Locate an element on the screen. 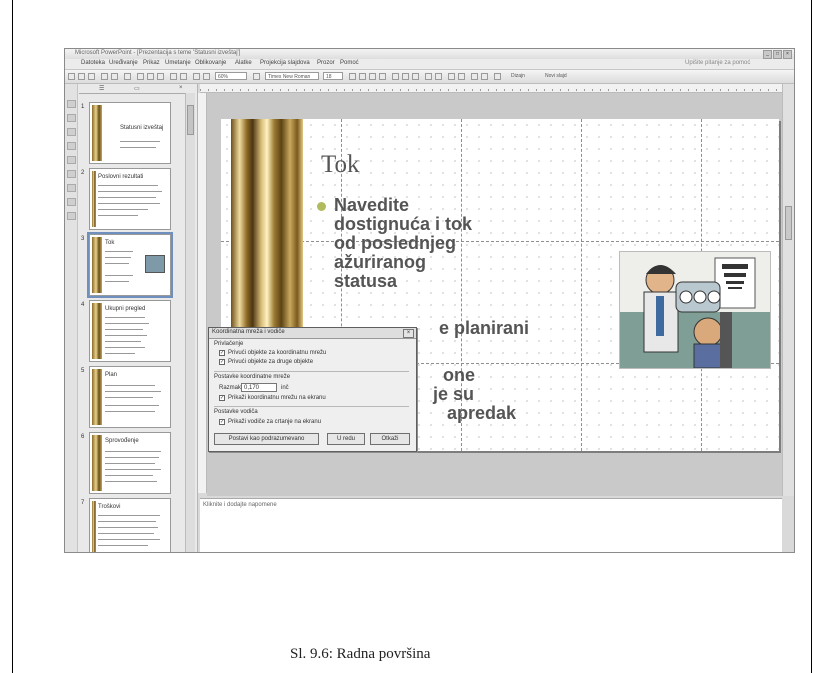 Image resolution: width=813 pixels, height=673 pixels. set-default-button: Postavi kao podrazumevano is located at coordinates (266, 439).